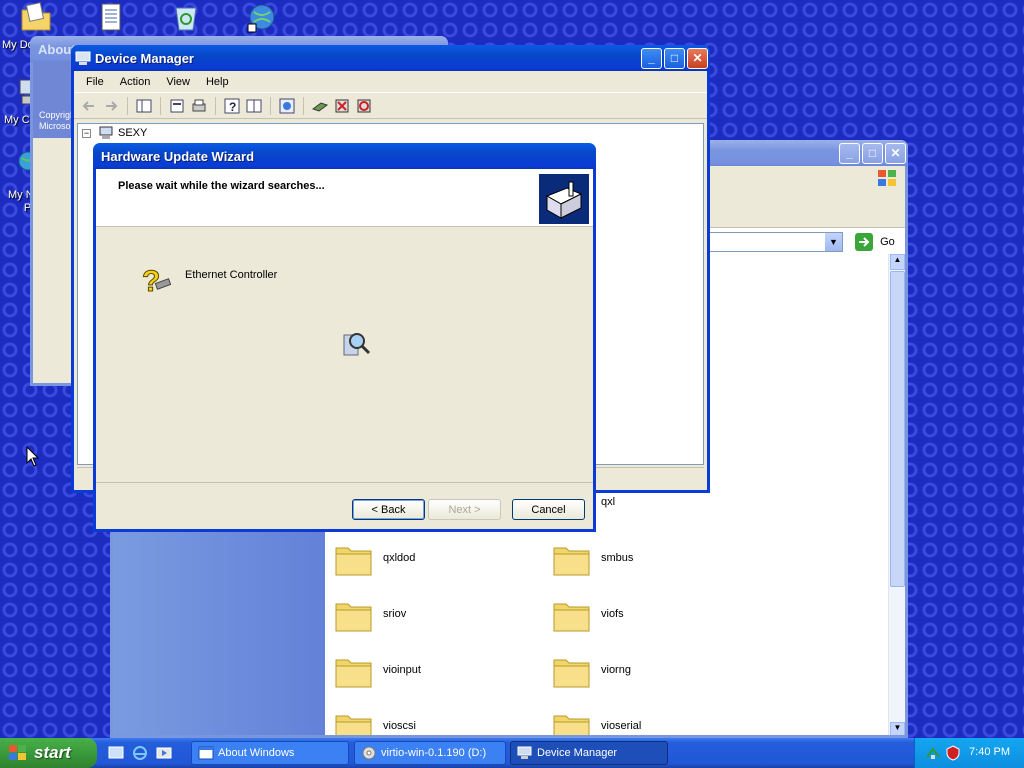 Image resolution: width=1024 pixels, height=768 pixels. I want to click on about-copyright-line2: Microso, so click(55, 126).